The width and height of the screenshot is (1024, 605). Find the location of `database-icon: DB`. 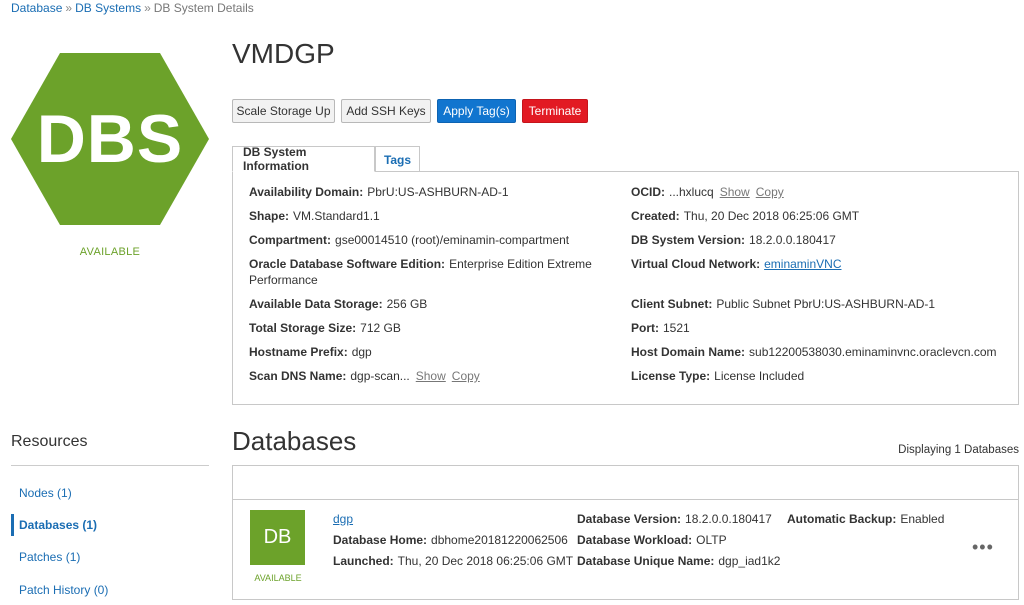

database-icon: DB is located at coordinates (277, 537).